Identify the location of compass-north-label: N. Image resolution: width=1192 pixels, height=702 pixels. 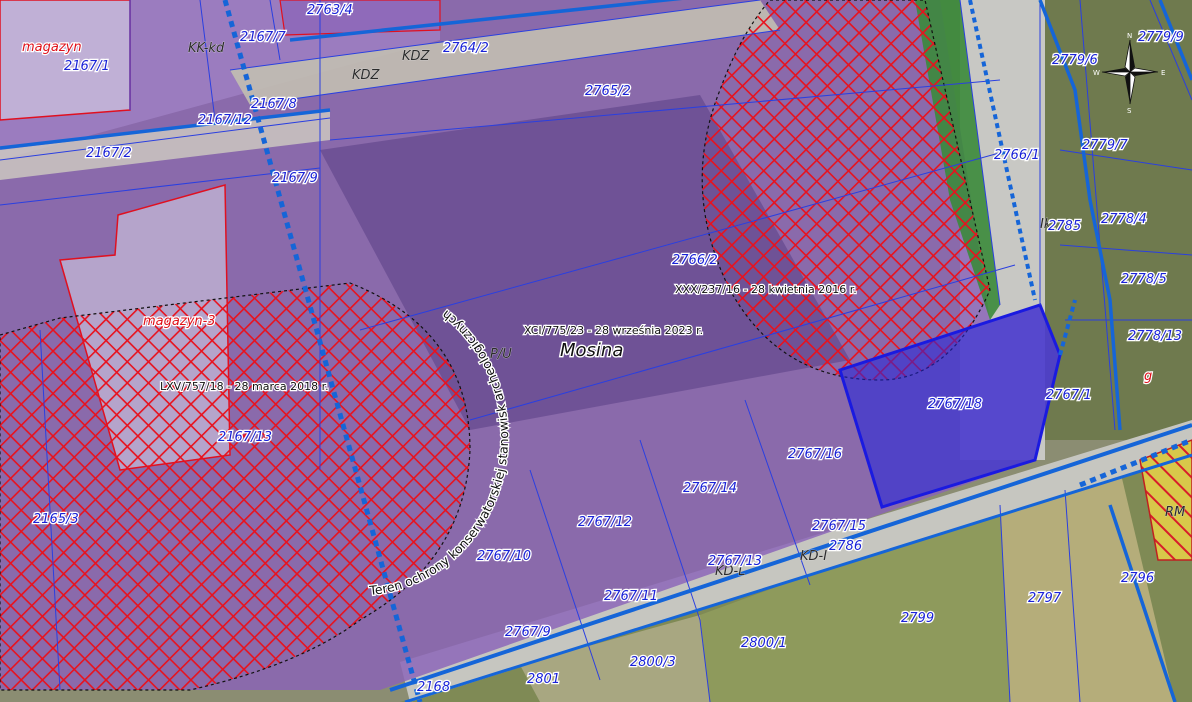
(1129, 36).